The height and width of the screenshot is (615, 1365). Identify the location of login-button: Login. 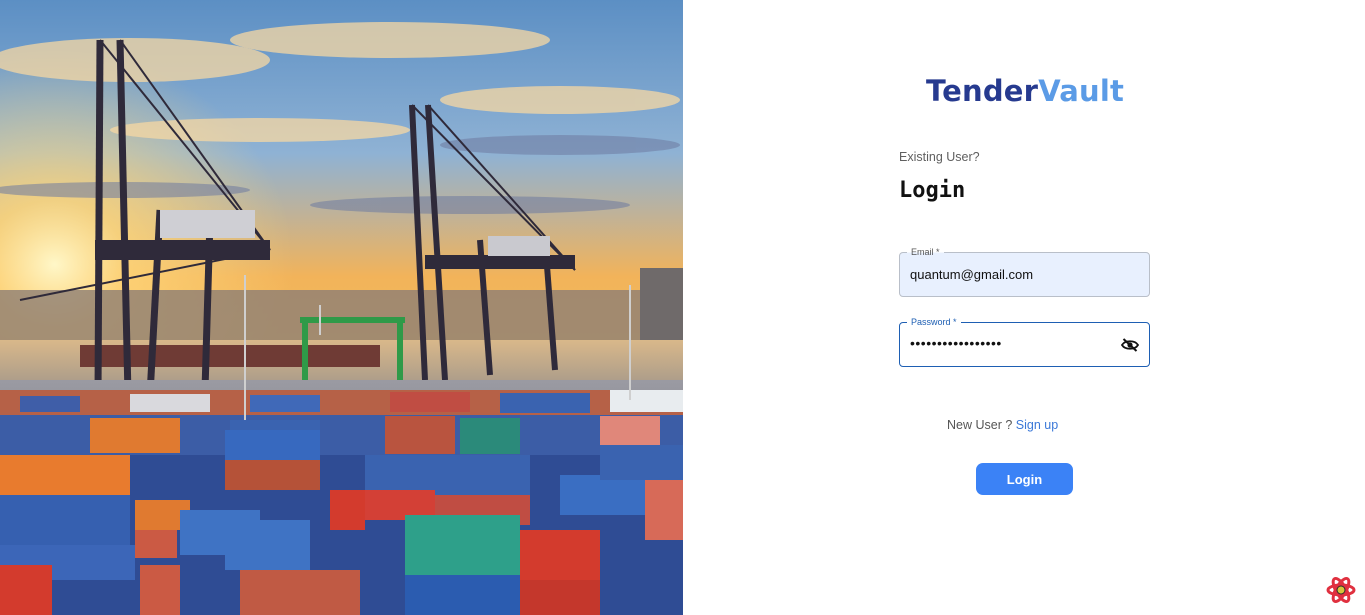
(1024, 479).